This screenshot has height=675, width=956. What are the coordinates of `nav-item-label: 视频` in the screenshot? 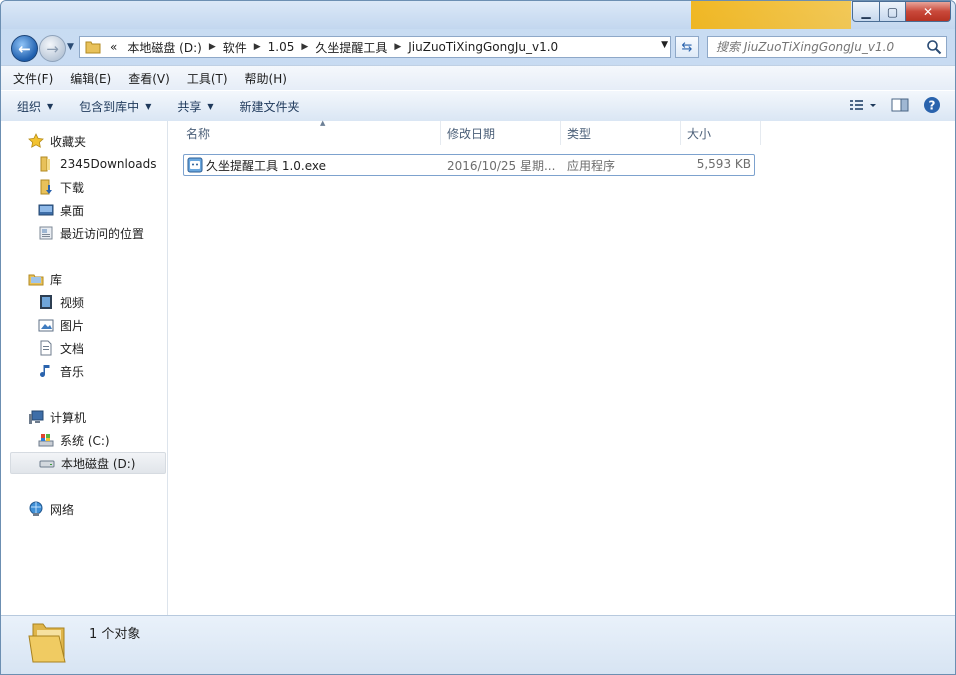 It's located at (72, 302).